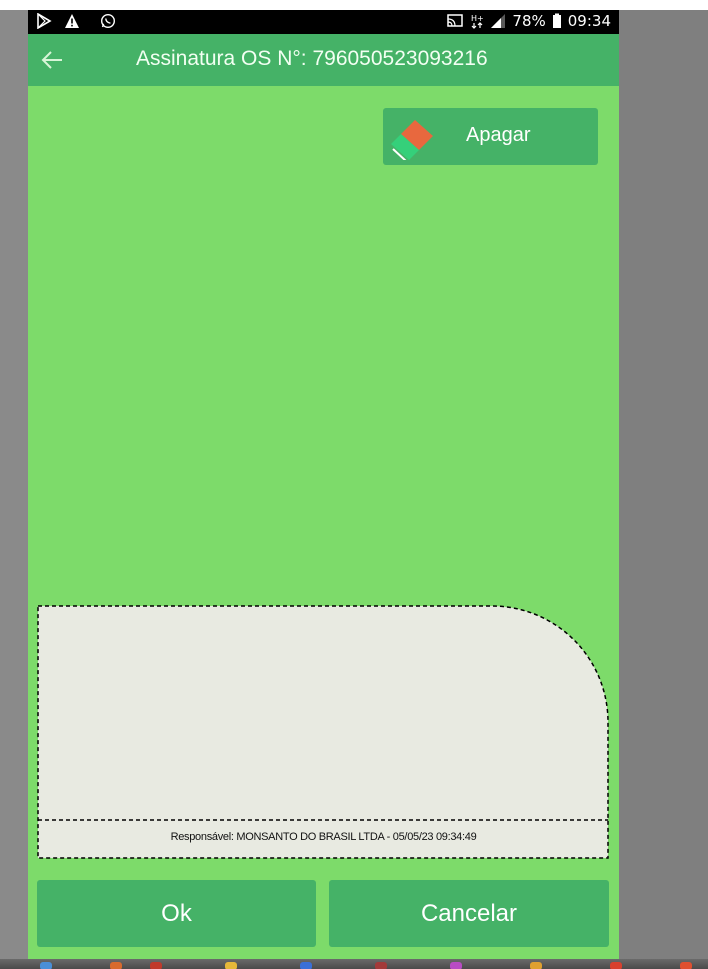  I want to click on emulator-left-margin, so click(14, 486).